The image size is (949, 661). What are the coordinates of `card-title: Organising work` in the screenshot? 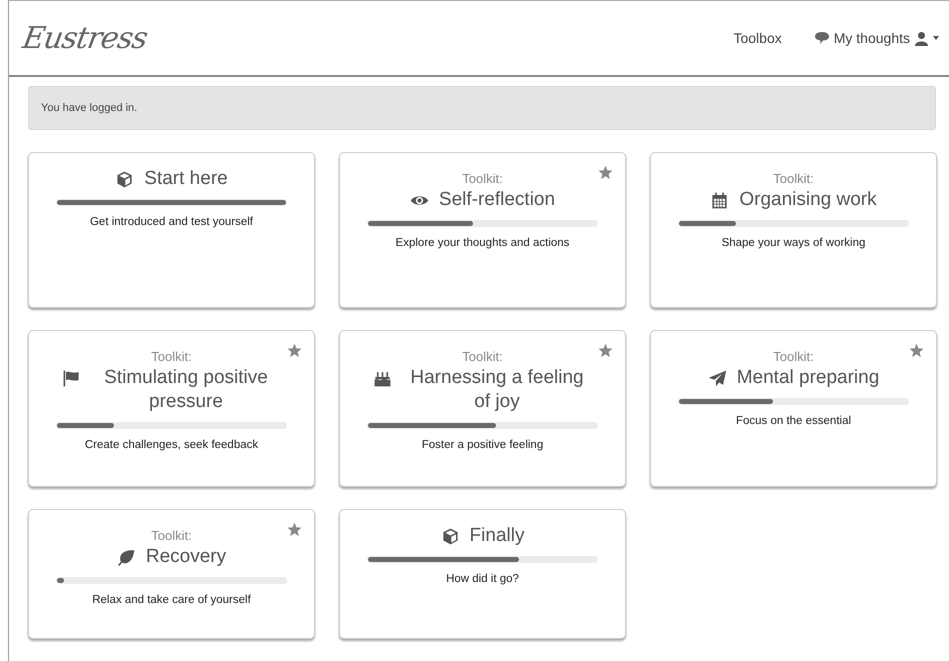 It's located at (808, 200).